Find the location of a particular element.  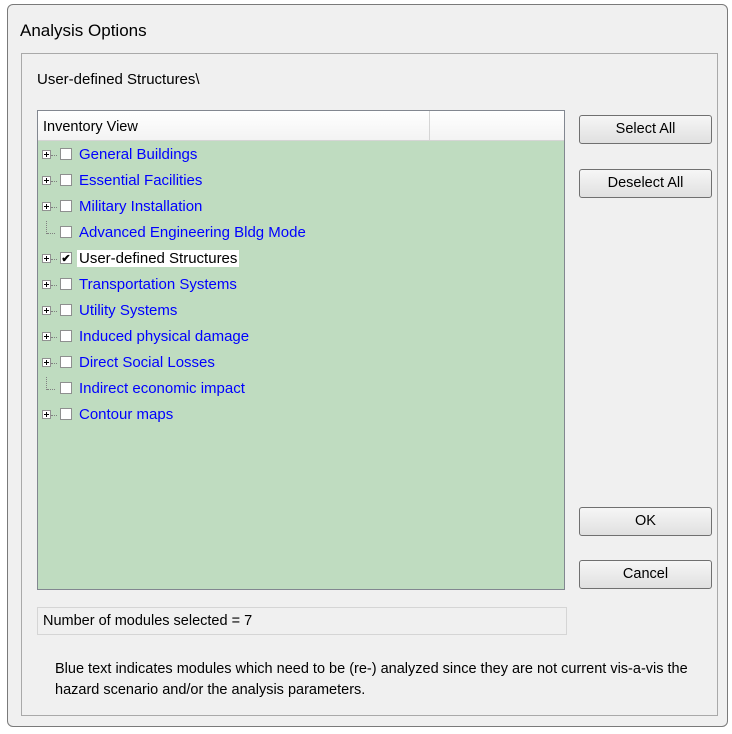

tree-item-label: Induced physical damage is located at coordinates (164, 336).